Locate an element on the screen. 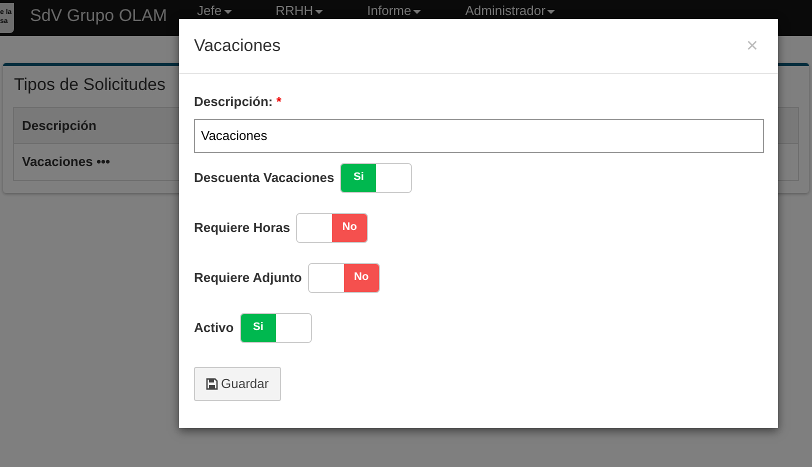  menu-link: RRHH is located at coordinates (300, 10).